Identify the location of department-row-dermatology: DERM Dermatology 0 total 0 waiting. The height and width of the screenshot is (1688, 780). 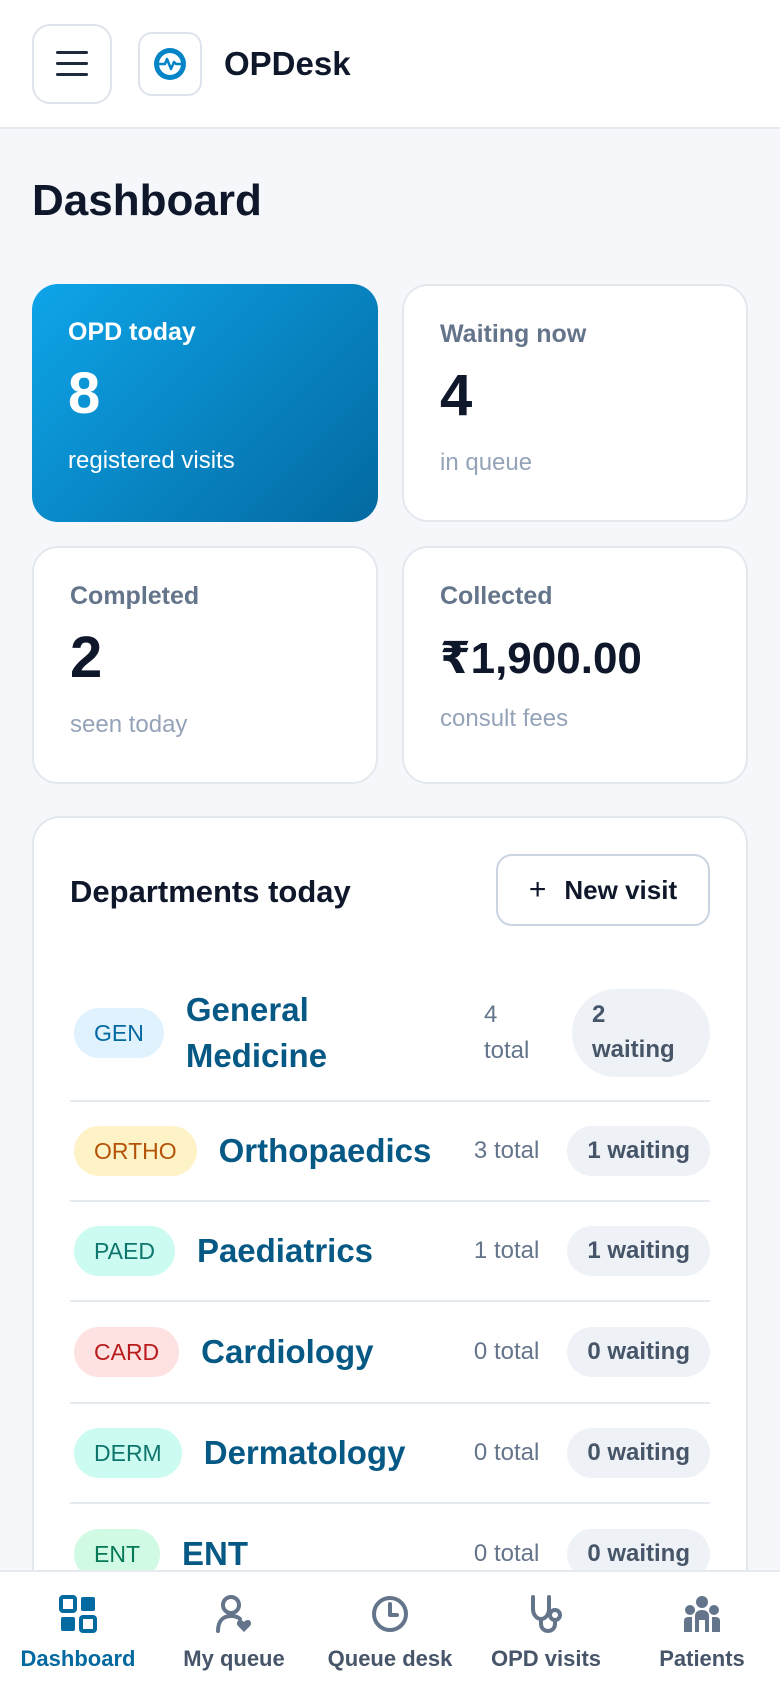
(390, 1454).